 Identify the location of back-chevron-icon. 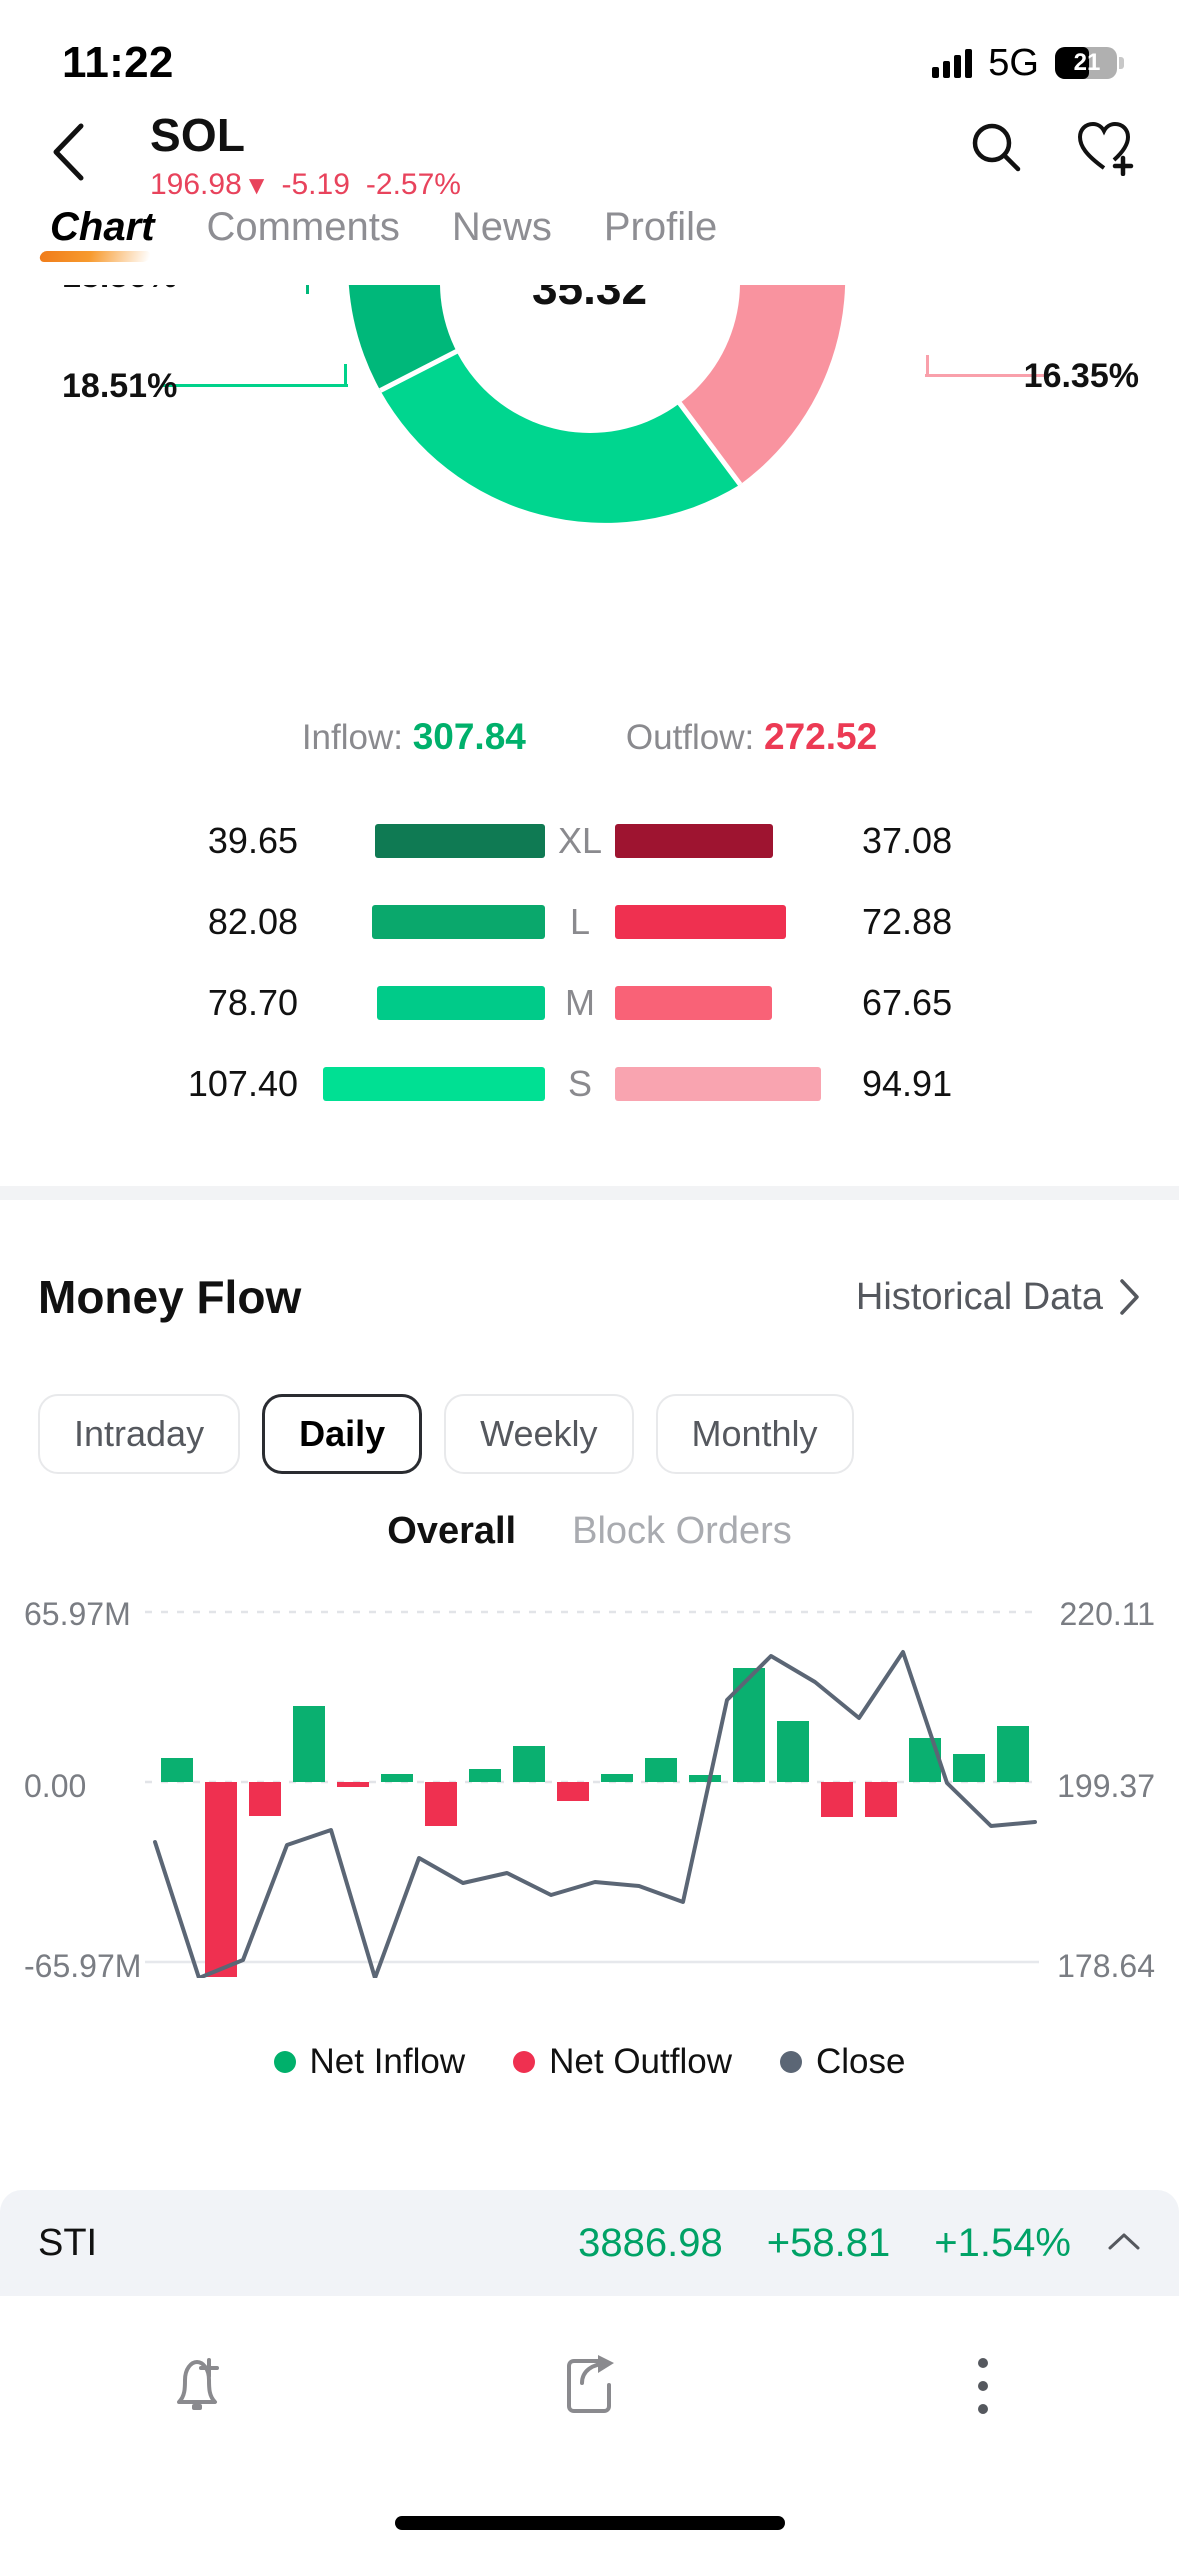
(68, 152).